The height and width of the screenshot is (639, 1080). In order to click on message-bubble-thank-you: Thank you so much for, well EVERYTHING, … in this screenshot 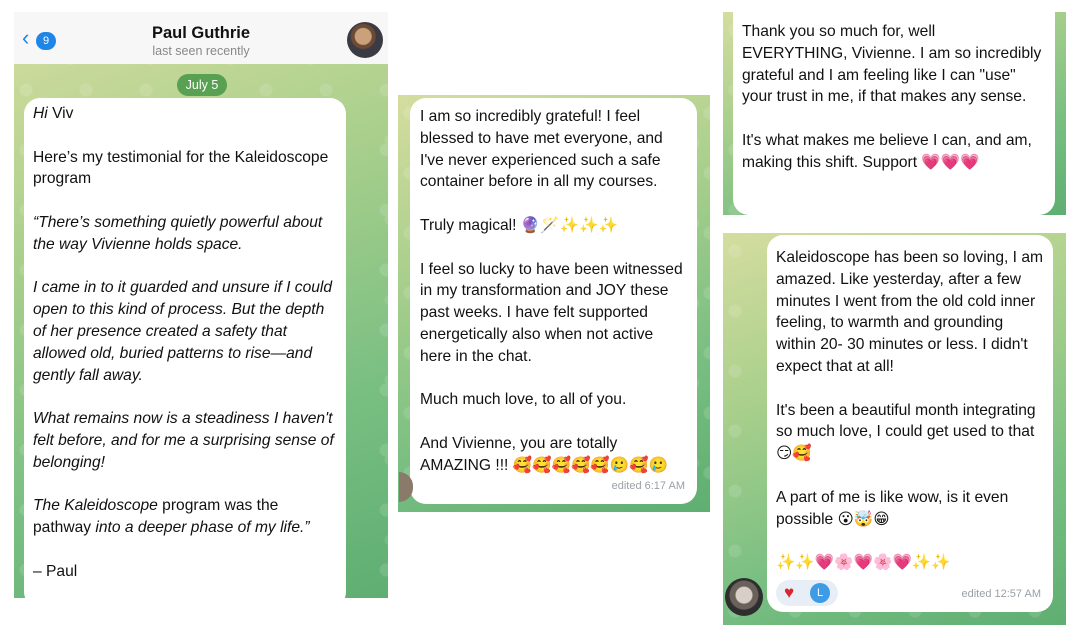, I will do `click(894, 109)`.